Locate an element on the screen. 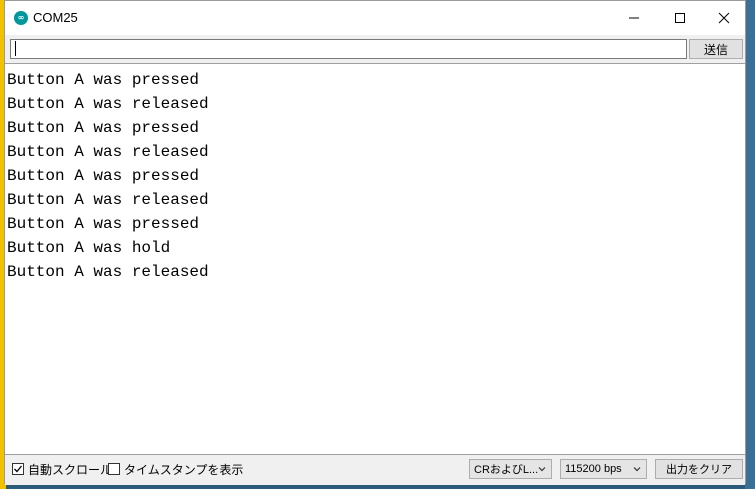 This screenshot has width=755, height=489. timestamp-label: タイムスタンプを表示 is located at coordinates (184, 470).